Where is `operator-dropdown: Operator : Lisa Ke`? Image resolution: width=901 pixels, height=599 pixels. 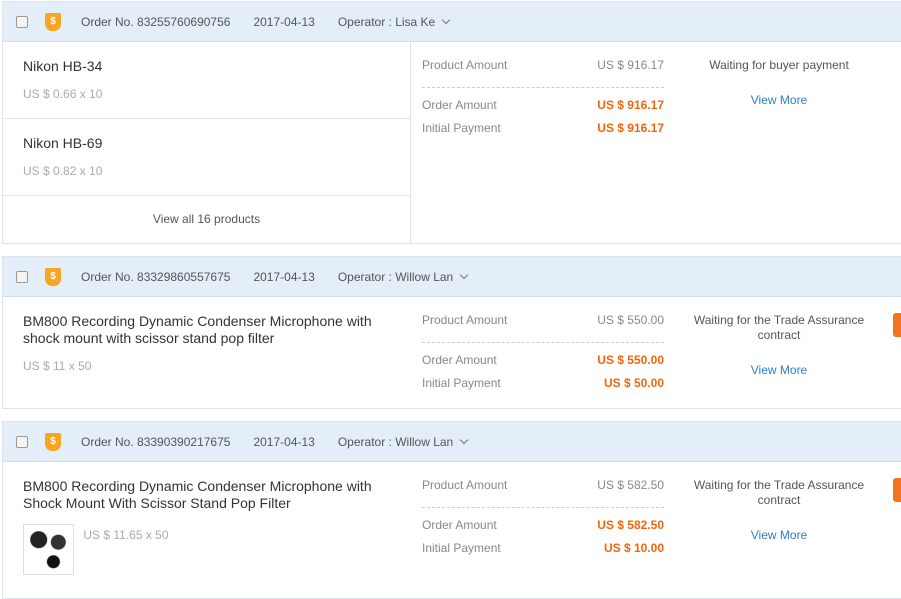 operator-dropdown: Operator : Lisa Ke is located at coordinates (386, 22).